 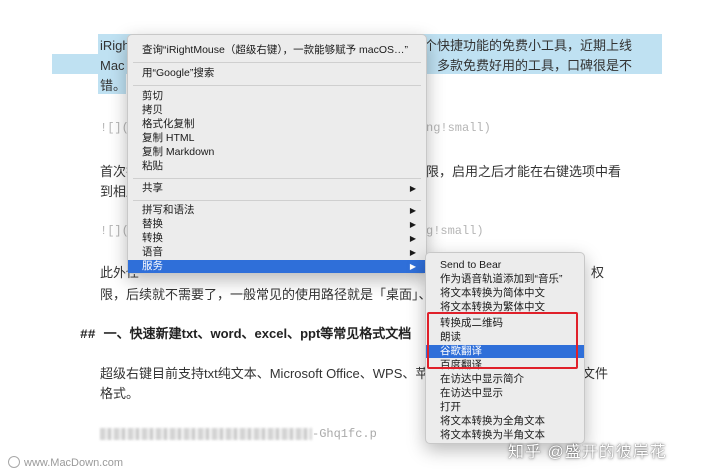 I want to click on image-markdown-2: ![](, so click(x=114, y=231).